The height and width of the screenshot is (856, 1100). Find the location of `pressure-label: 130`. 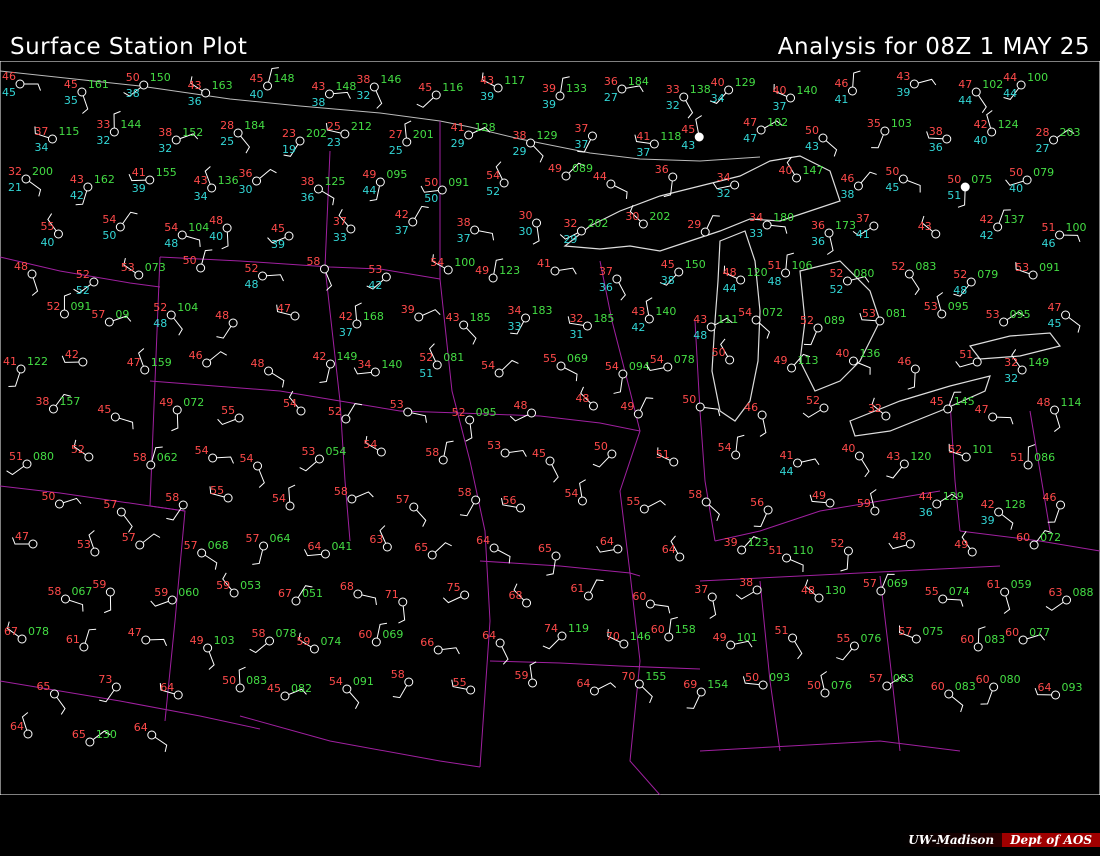

pressure-label: 130 is located at coordinates (106, 734).